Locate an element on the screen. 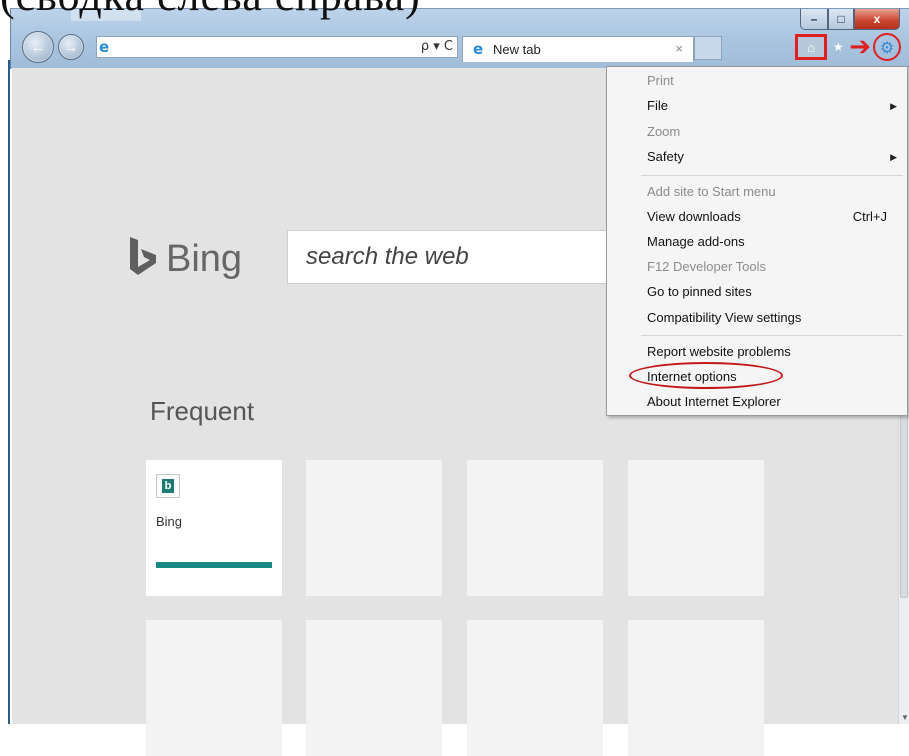 The height and width of the screenshot is (756, 909). back-arrow-icon: ← is located at coordinates (38, 47).